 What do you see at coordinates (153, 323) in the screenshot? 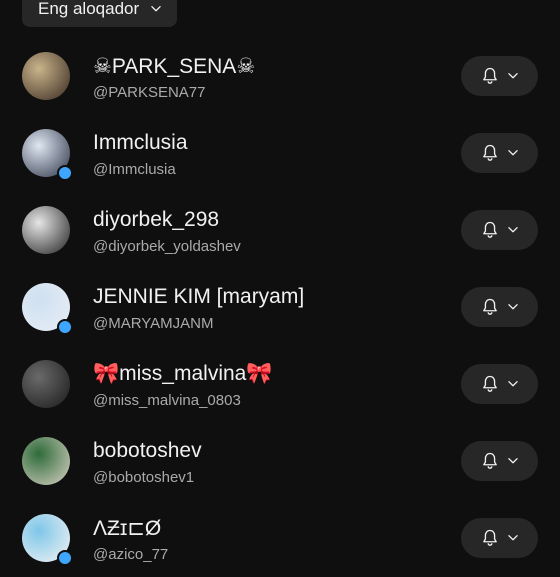
I see `channel-handle: @MARYAMJANM` at bounding box center [153, 323].